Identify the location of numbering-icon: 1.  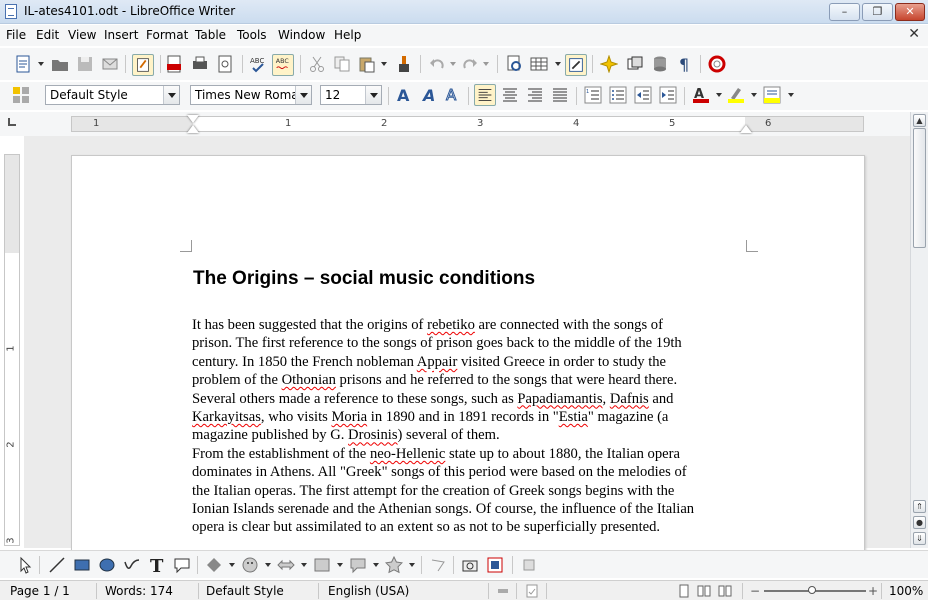
(593, 95).